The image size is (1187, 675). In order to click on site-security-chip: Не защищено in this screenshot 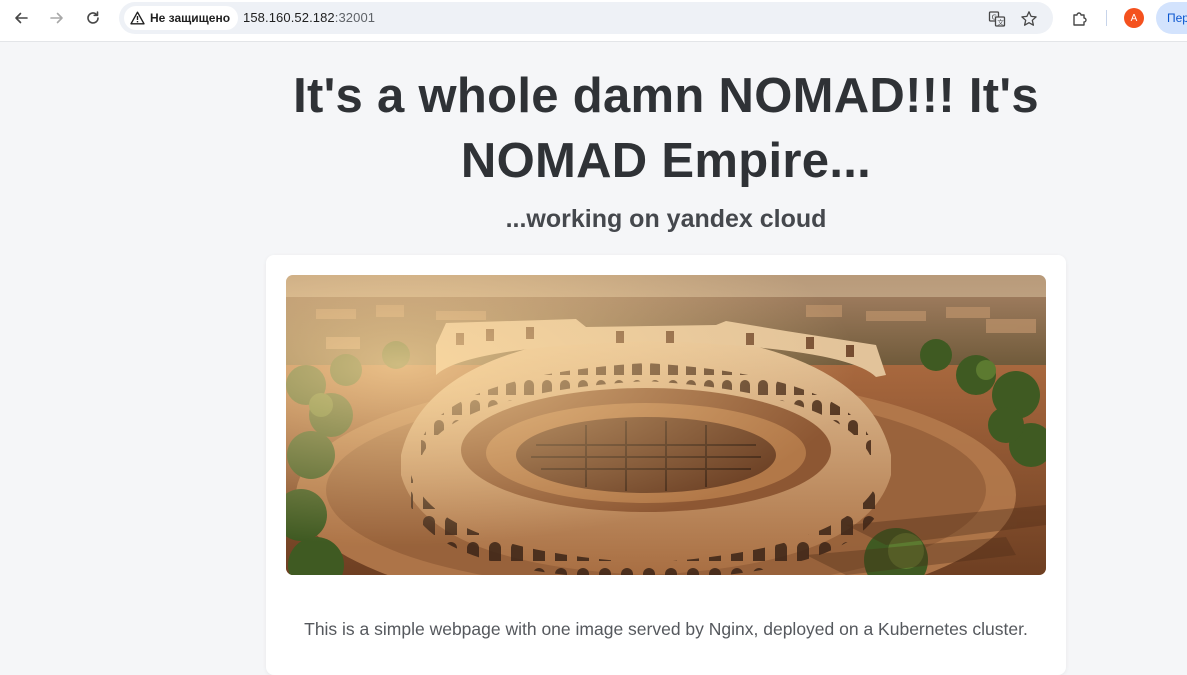, I will do `click(181, 18)`.